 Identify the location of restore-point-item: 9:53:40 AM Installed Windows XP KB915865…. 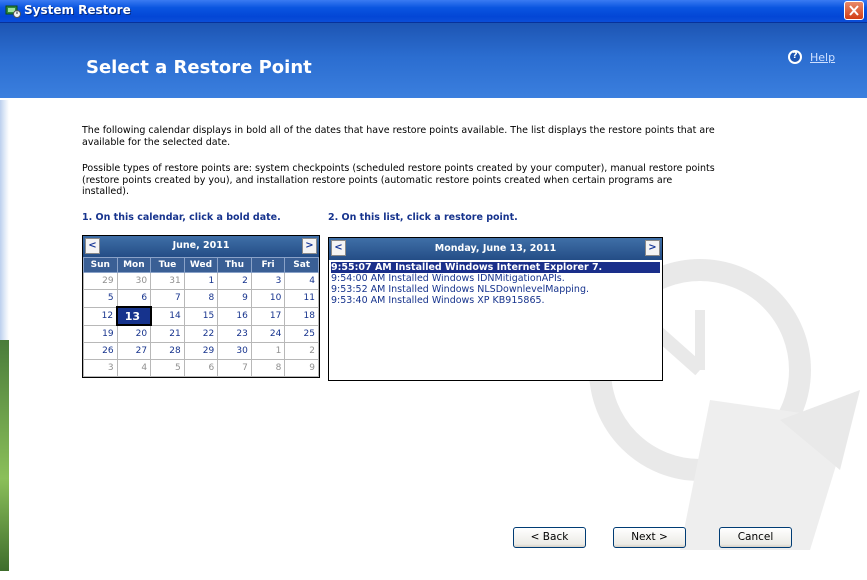
(495, 300).